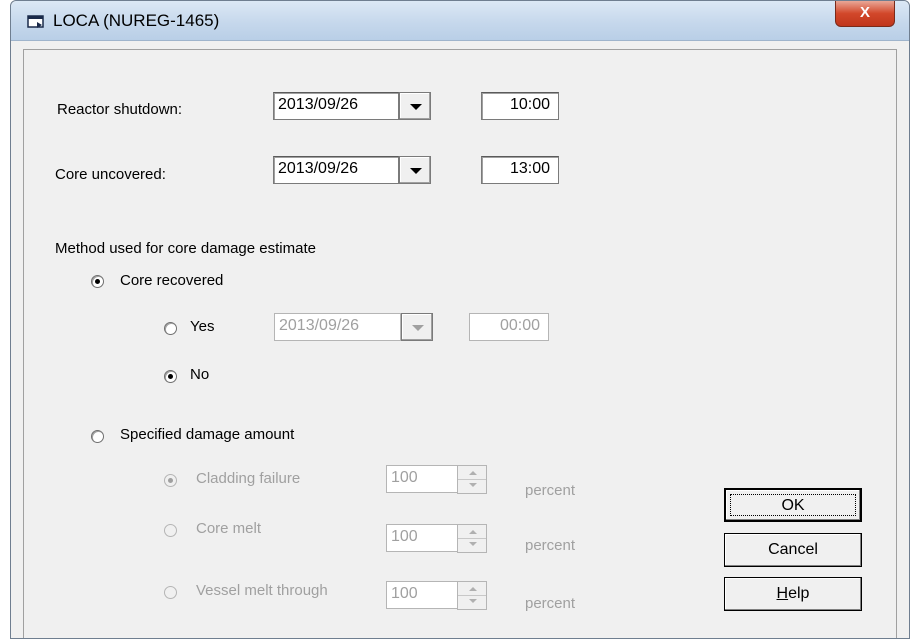 The height and width of the screenshot is (639, 910). I want to click on focus-rect, so click(793, 505).